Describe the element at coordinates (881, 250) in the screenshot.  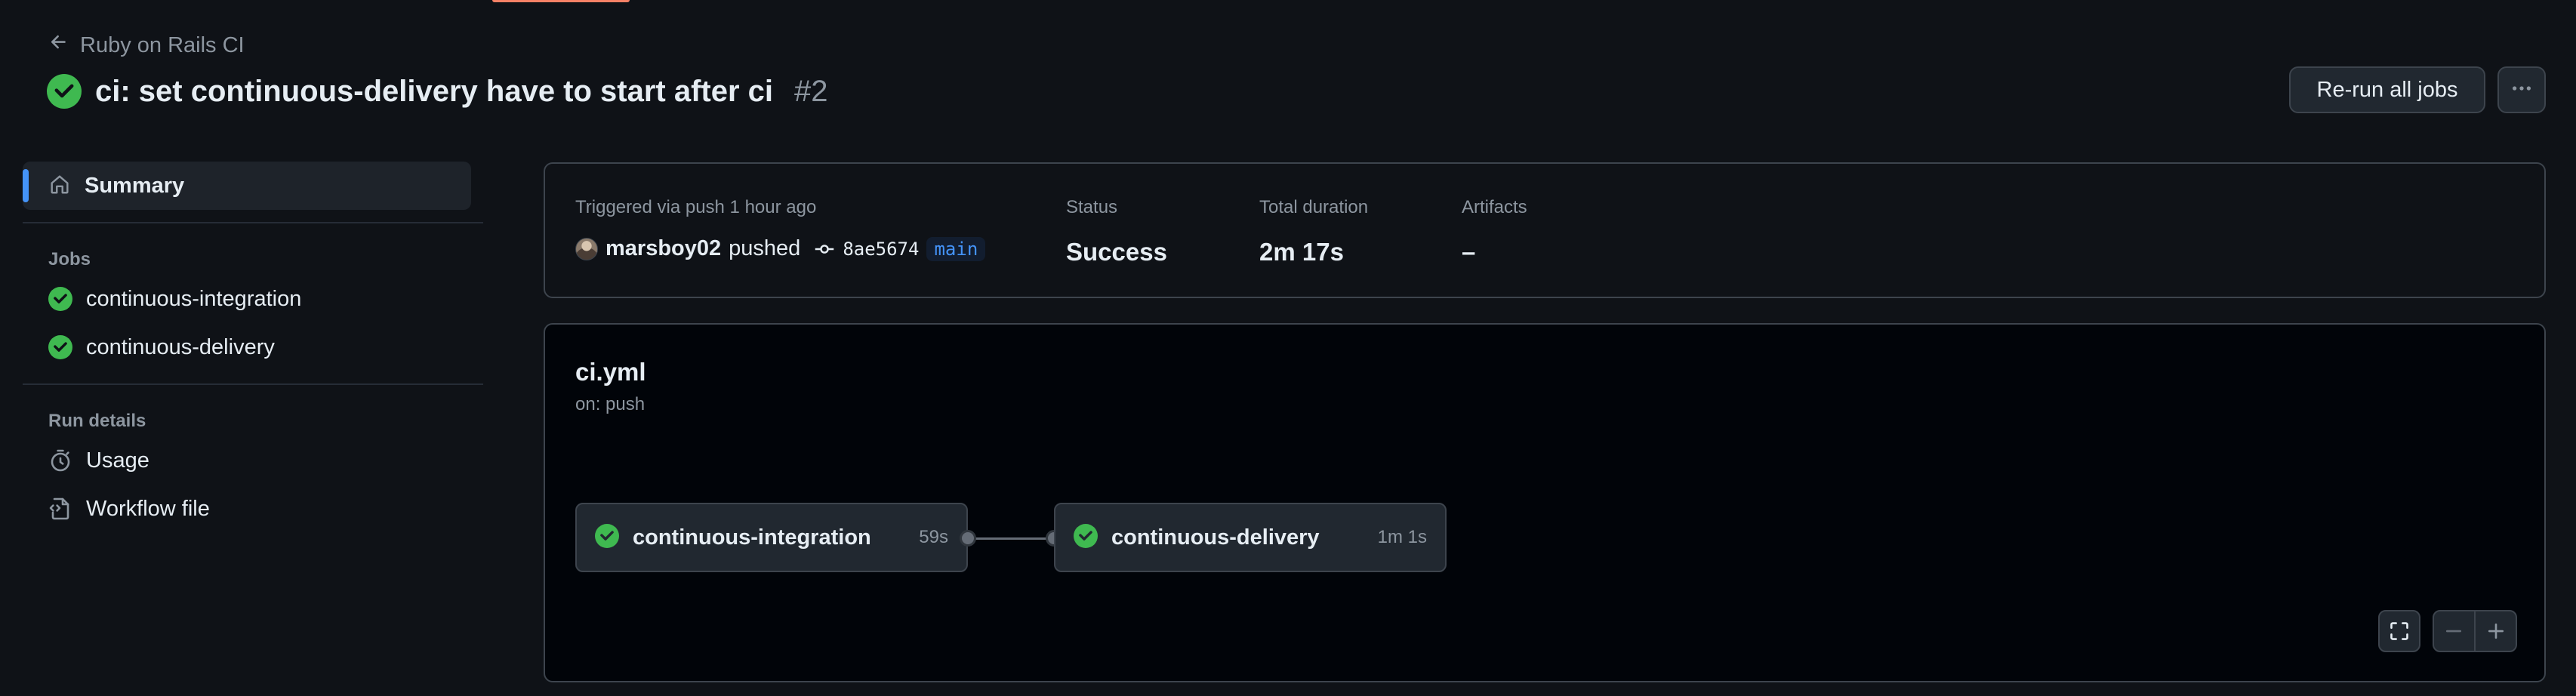
I see `commit-sha-link: 8ae5674` at that location.